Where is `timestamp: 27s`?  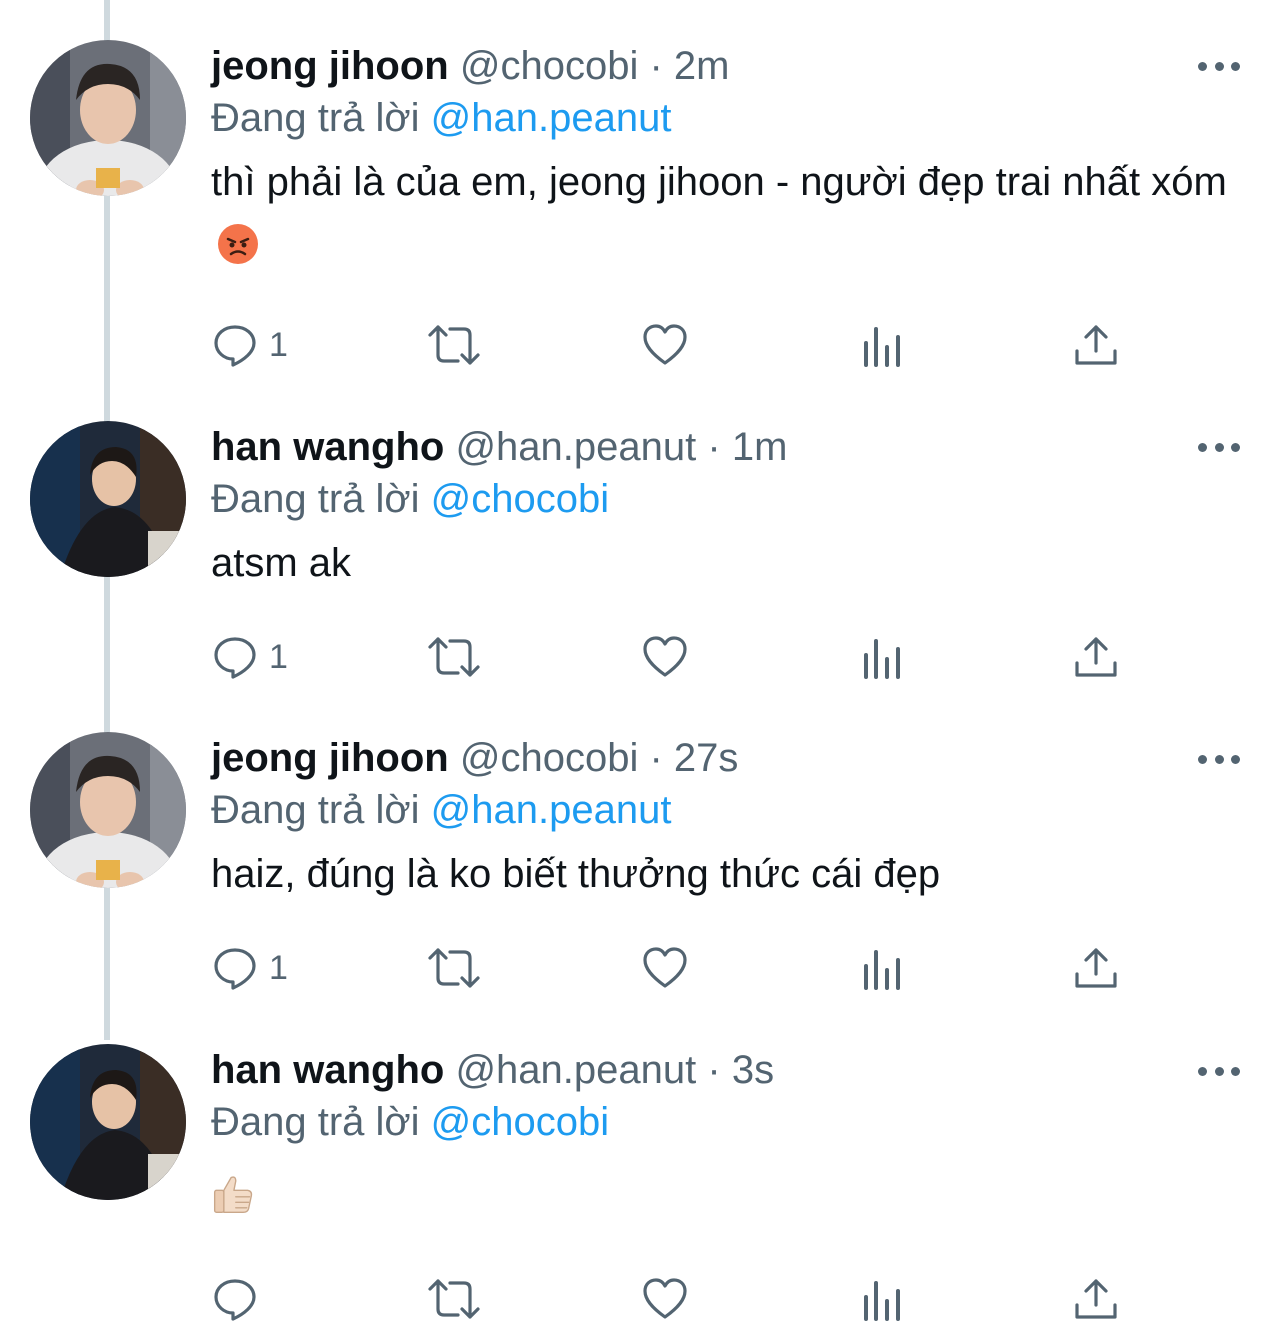 timestamp: 27s is located at coordinates (706, 758).